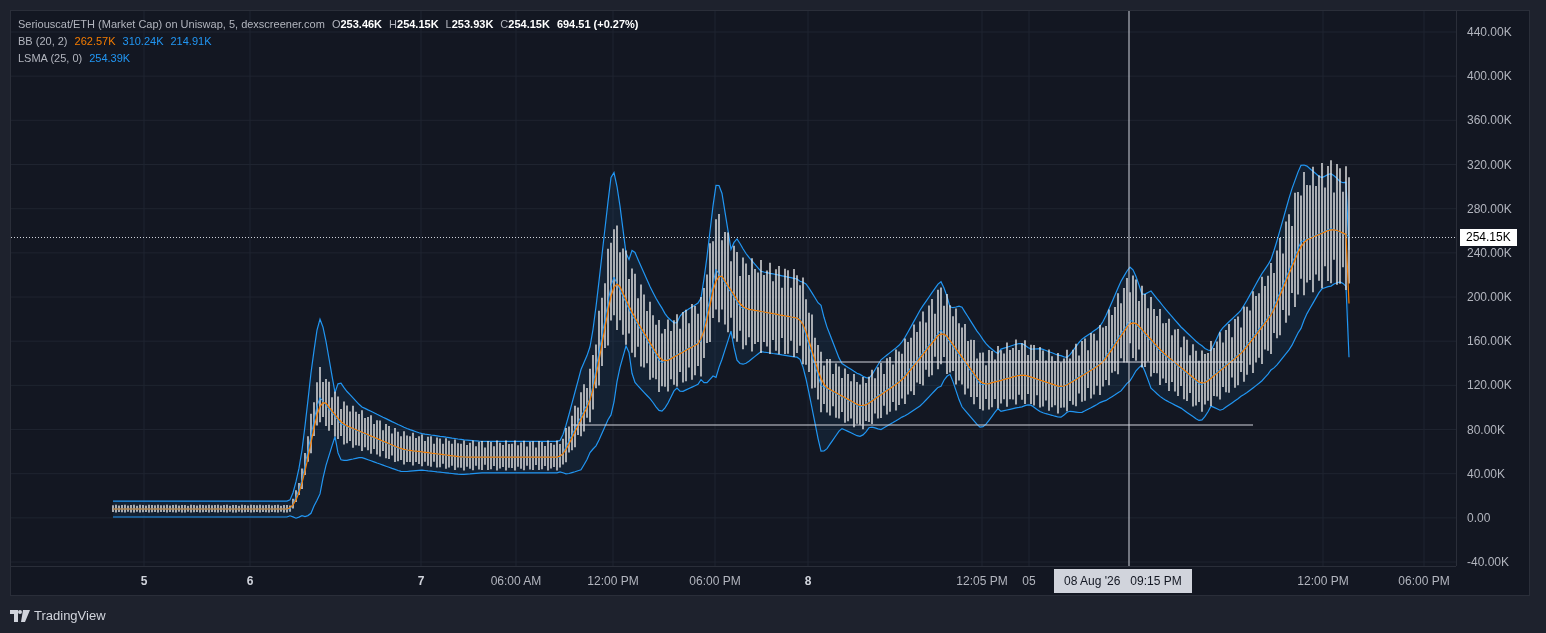 The image size is (1546, 633). Describe the element at coordinates (336, 24) in the screenshot. I see `ohlc-label: O` at that location.